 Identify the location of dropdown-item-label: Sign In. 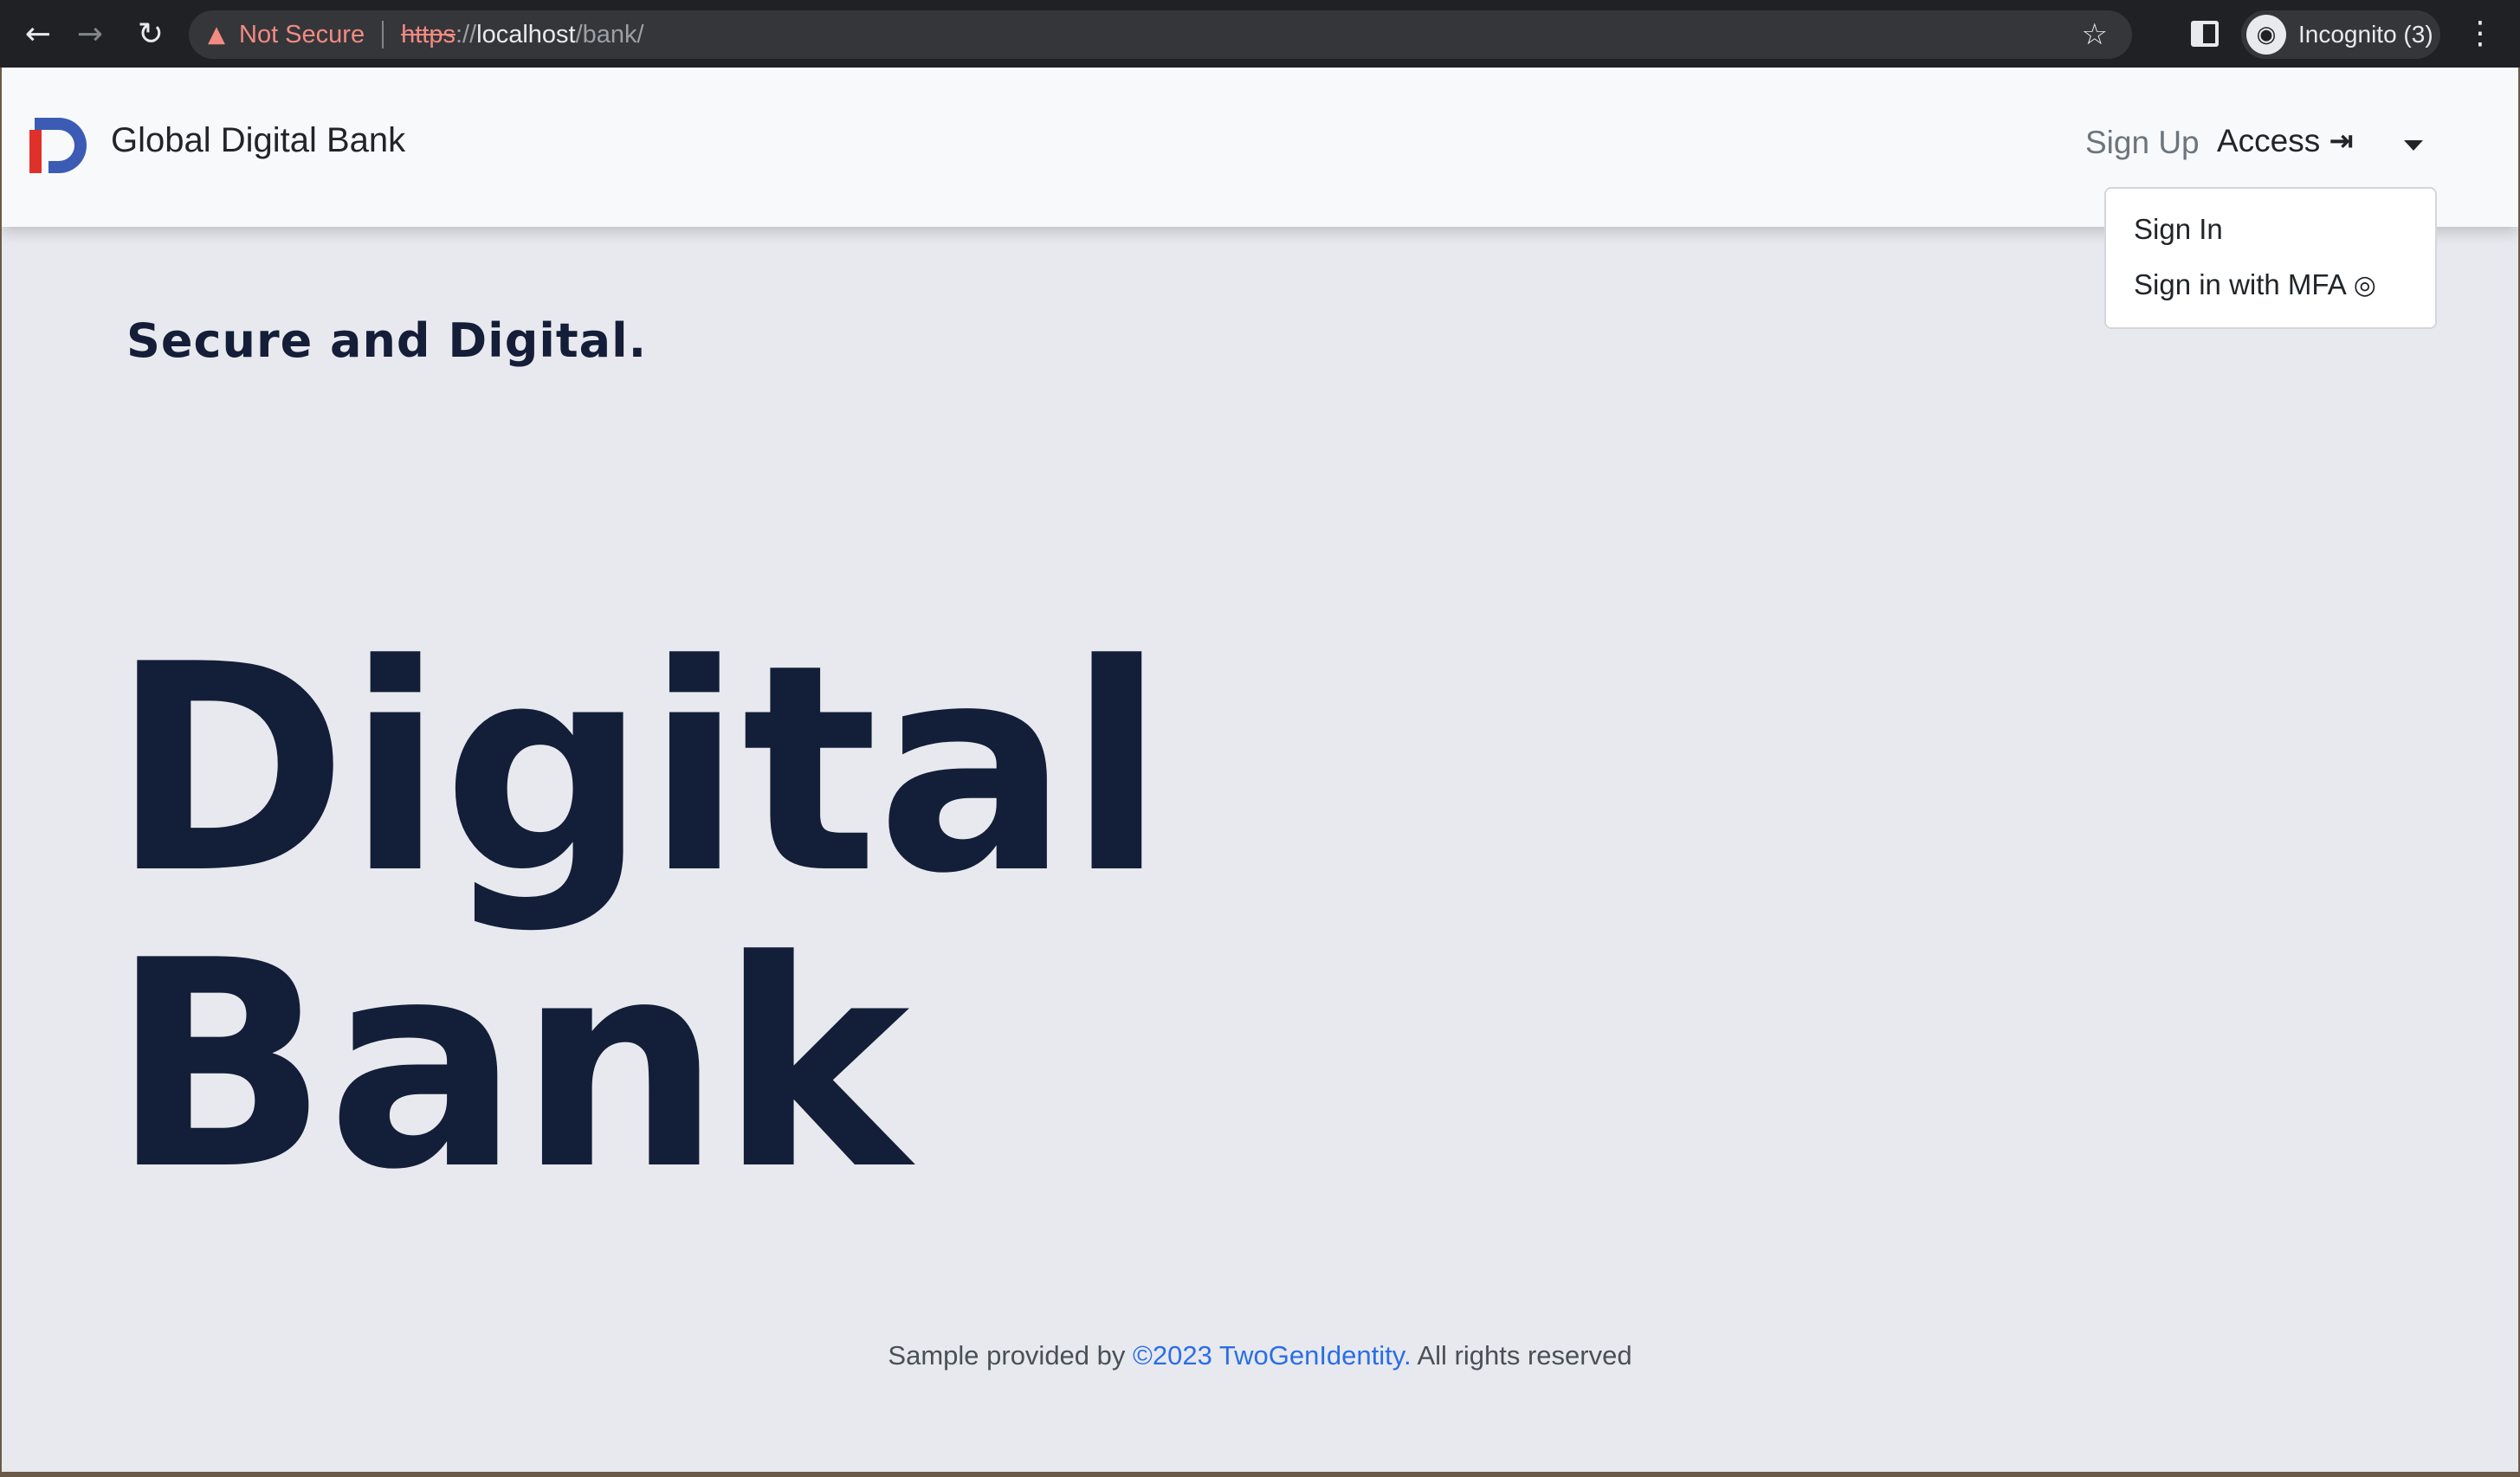
(2178, 229).